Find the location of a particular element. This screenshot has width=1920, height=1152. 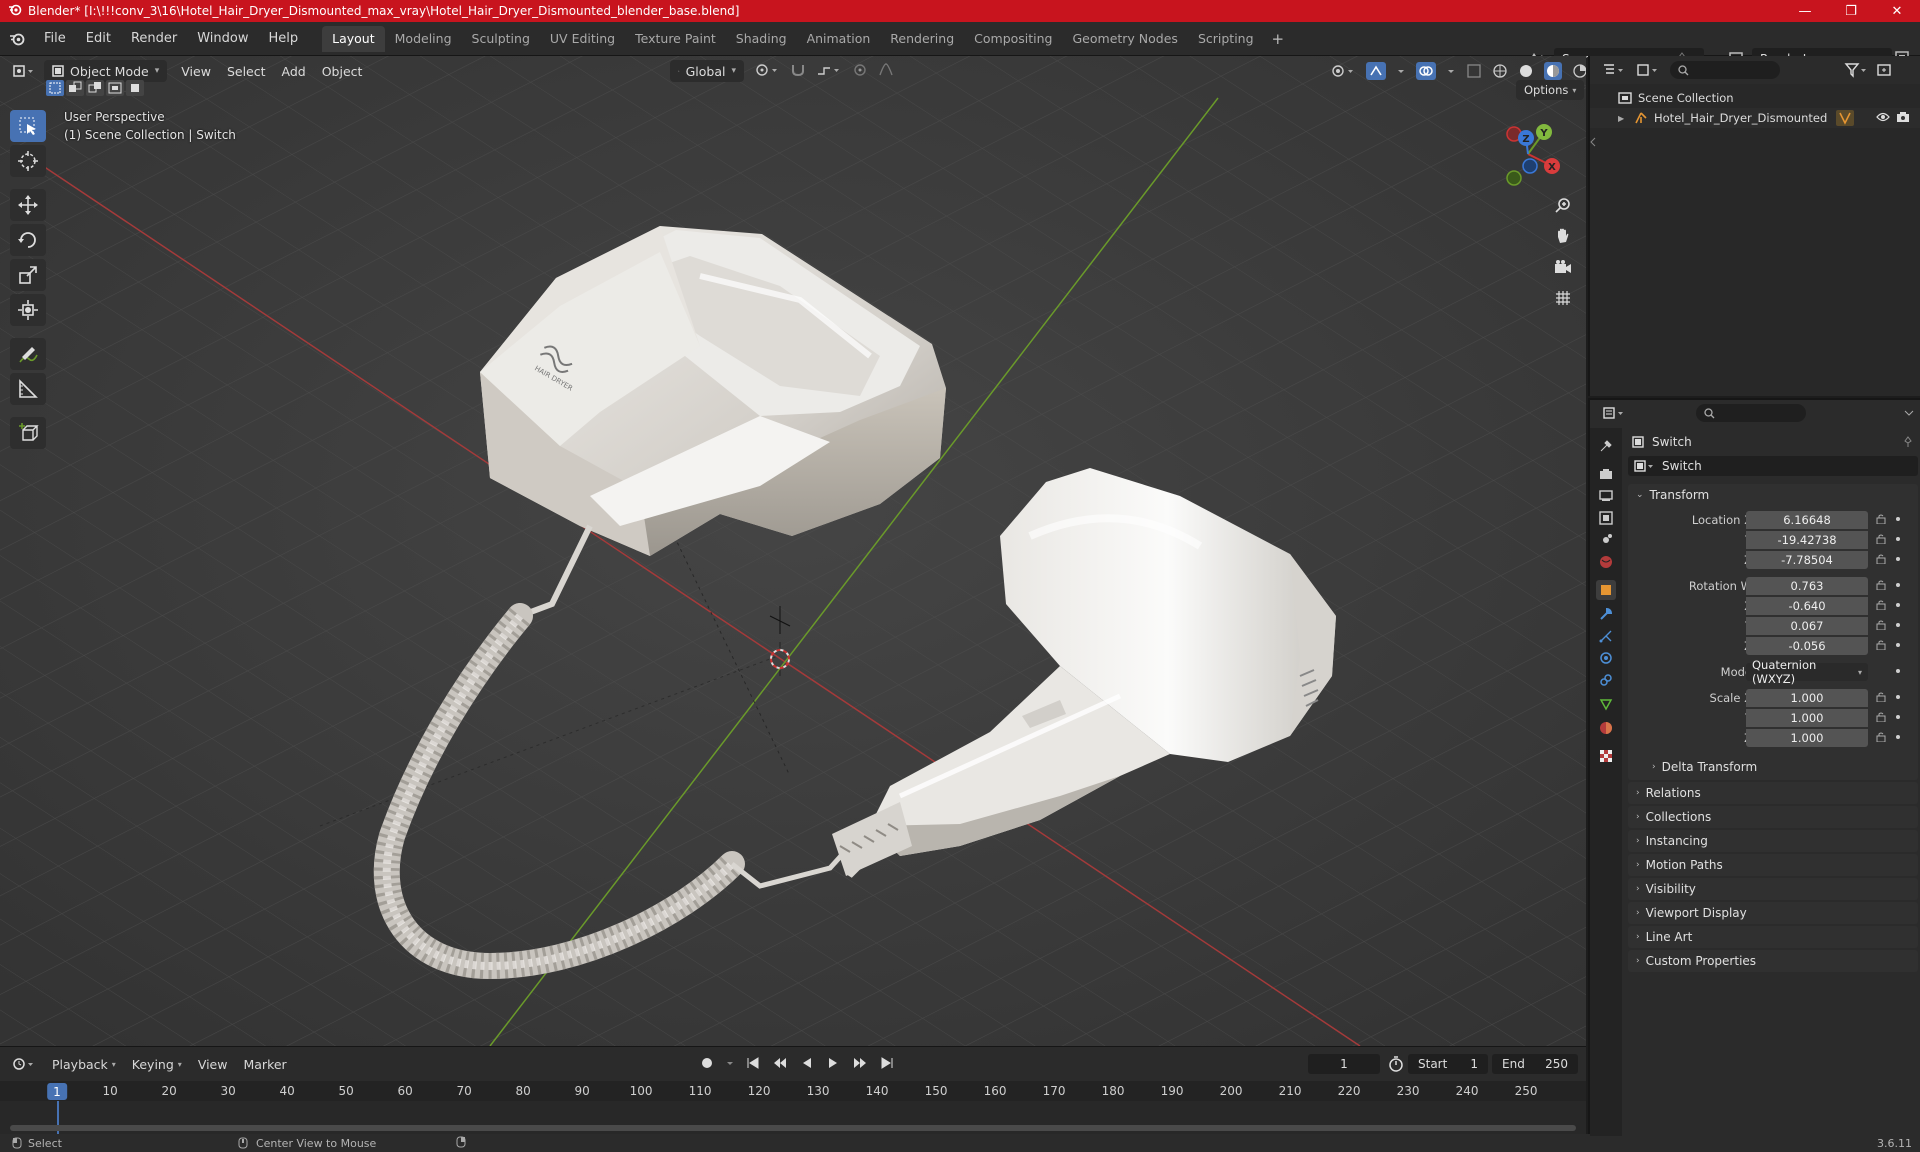

annotate-tool is located at coordinates (28, 354).